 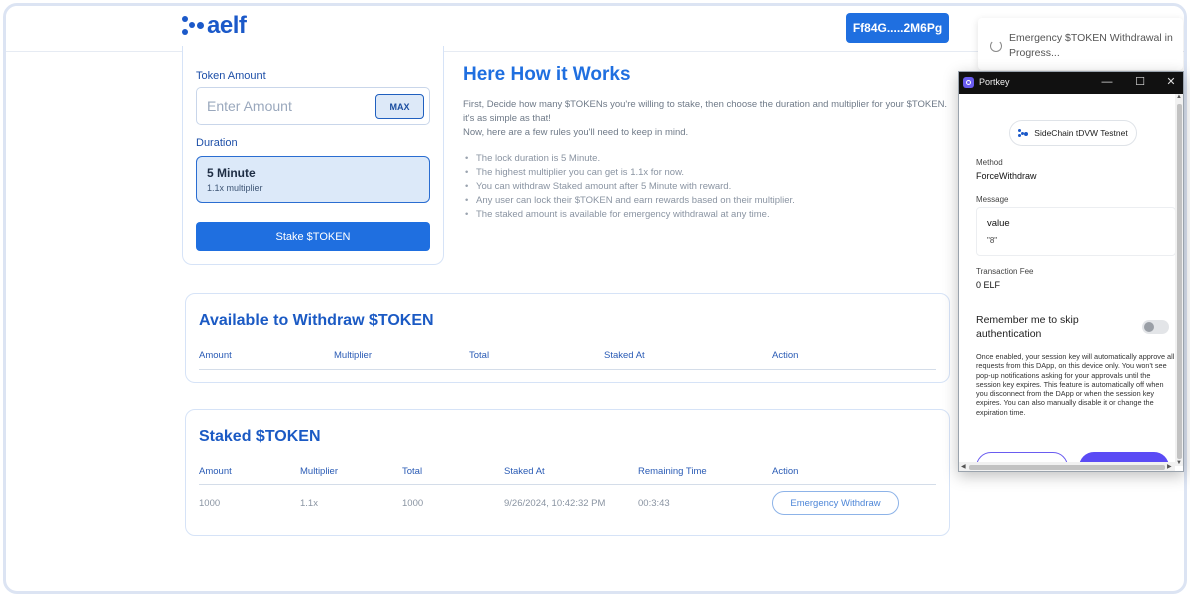 I want to click on token-amount-input: Enter Amount MAX, so click(x=313, y=106).